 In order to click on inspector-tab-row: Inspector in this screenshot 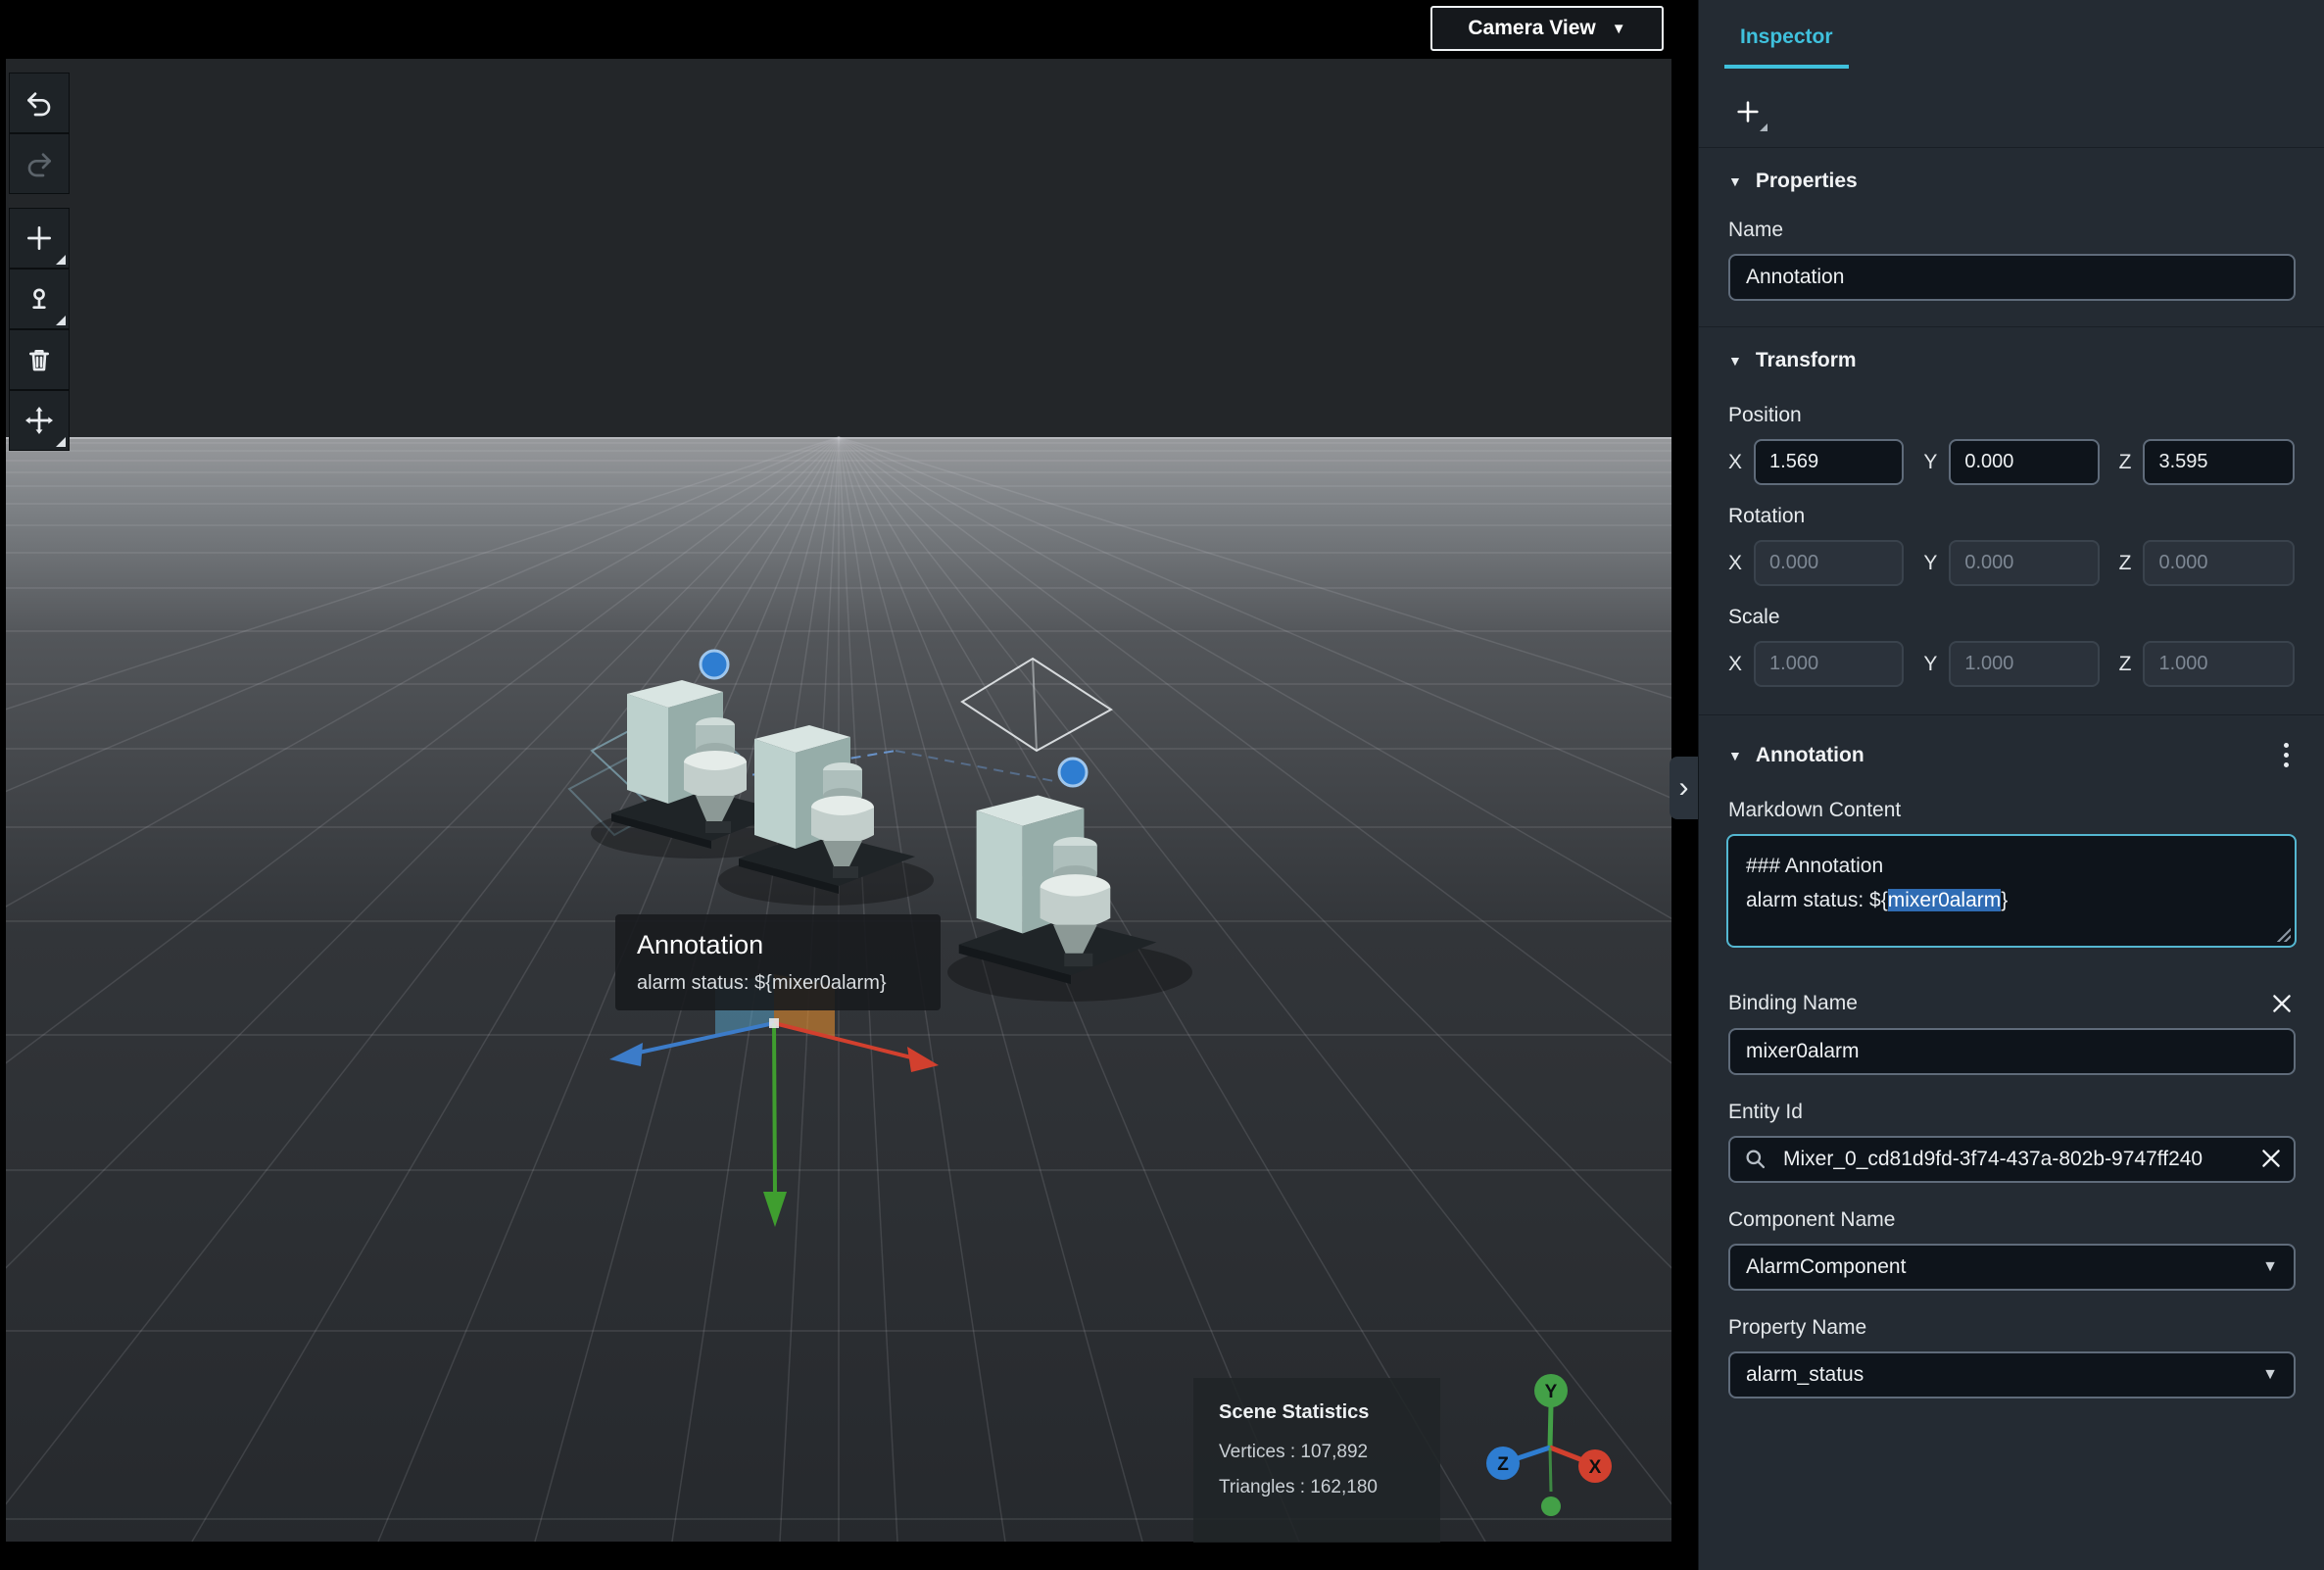, I will do `click(2011, 34)`.